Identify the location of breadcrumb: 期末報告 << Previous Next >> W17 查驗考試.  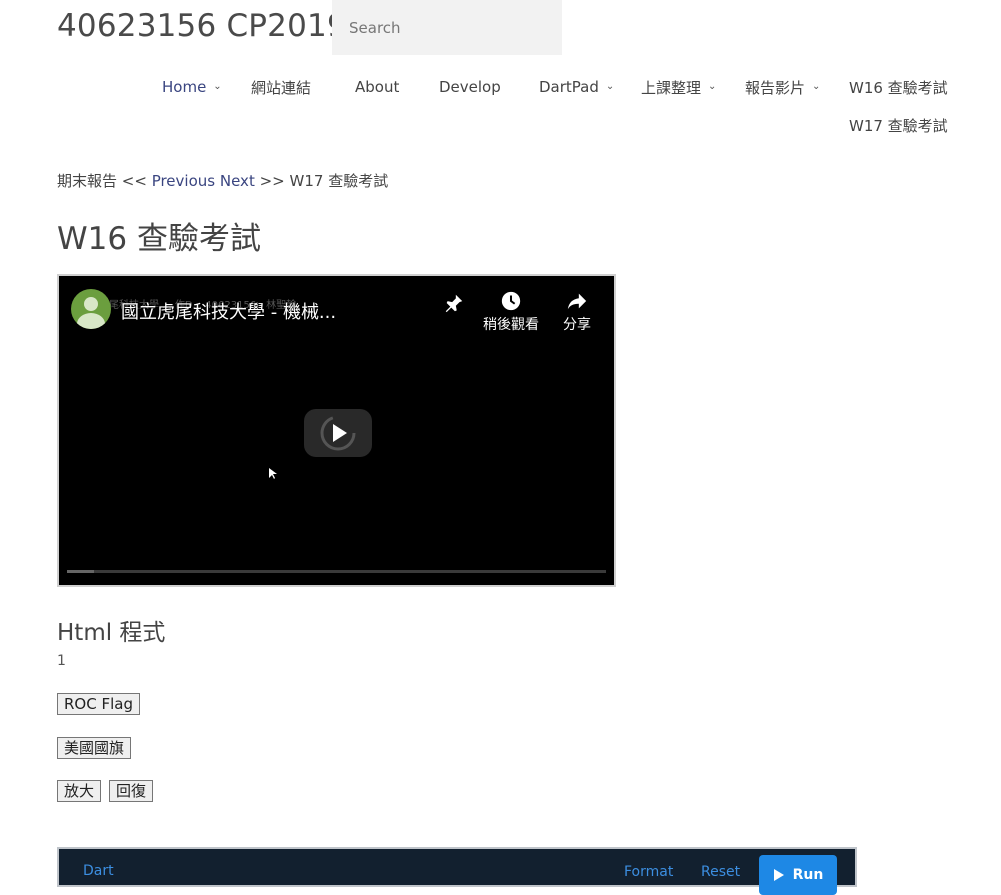
(222, 180).